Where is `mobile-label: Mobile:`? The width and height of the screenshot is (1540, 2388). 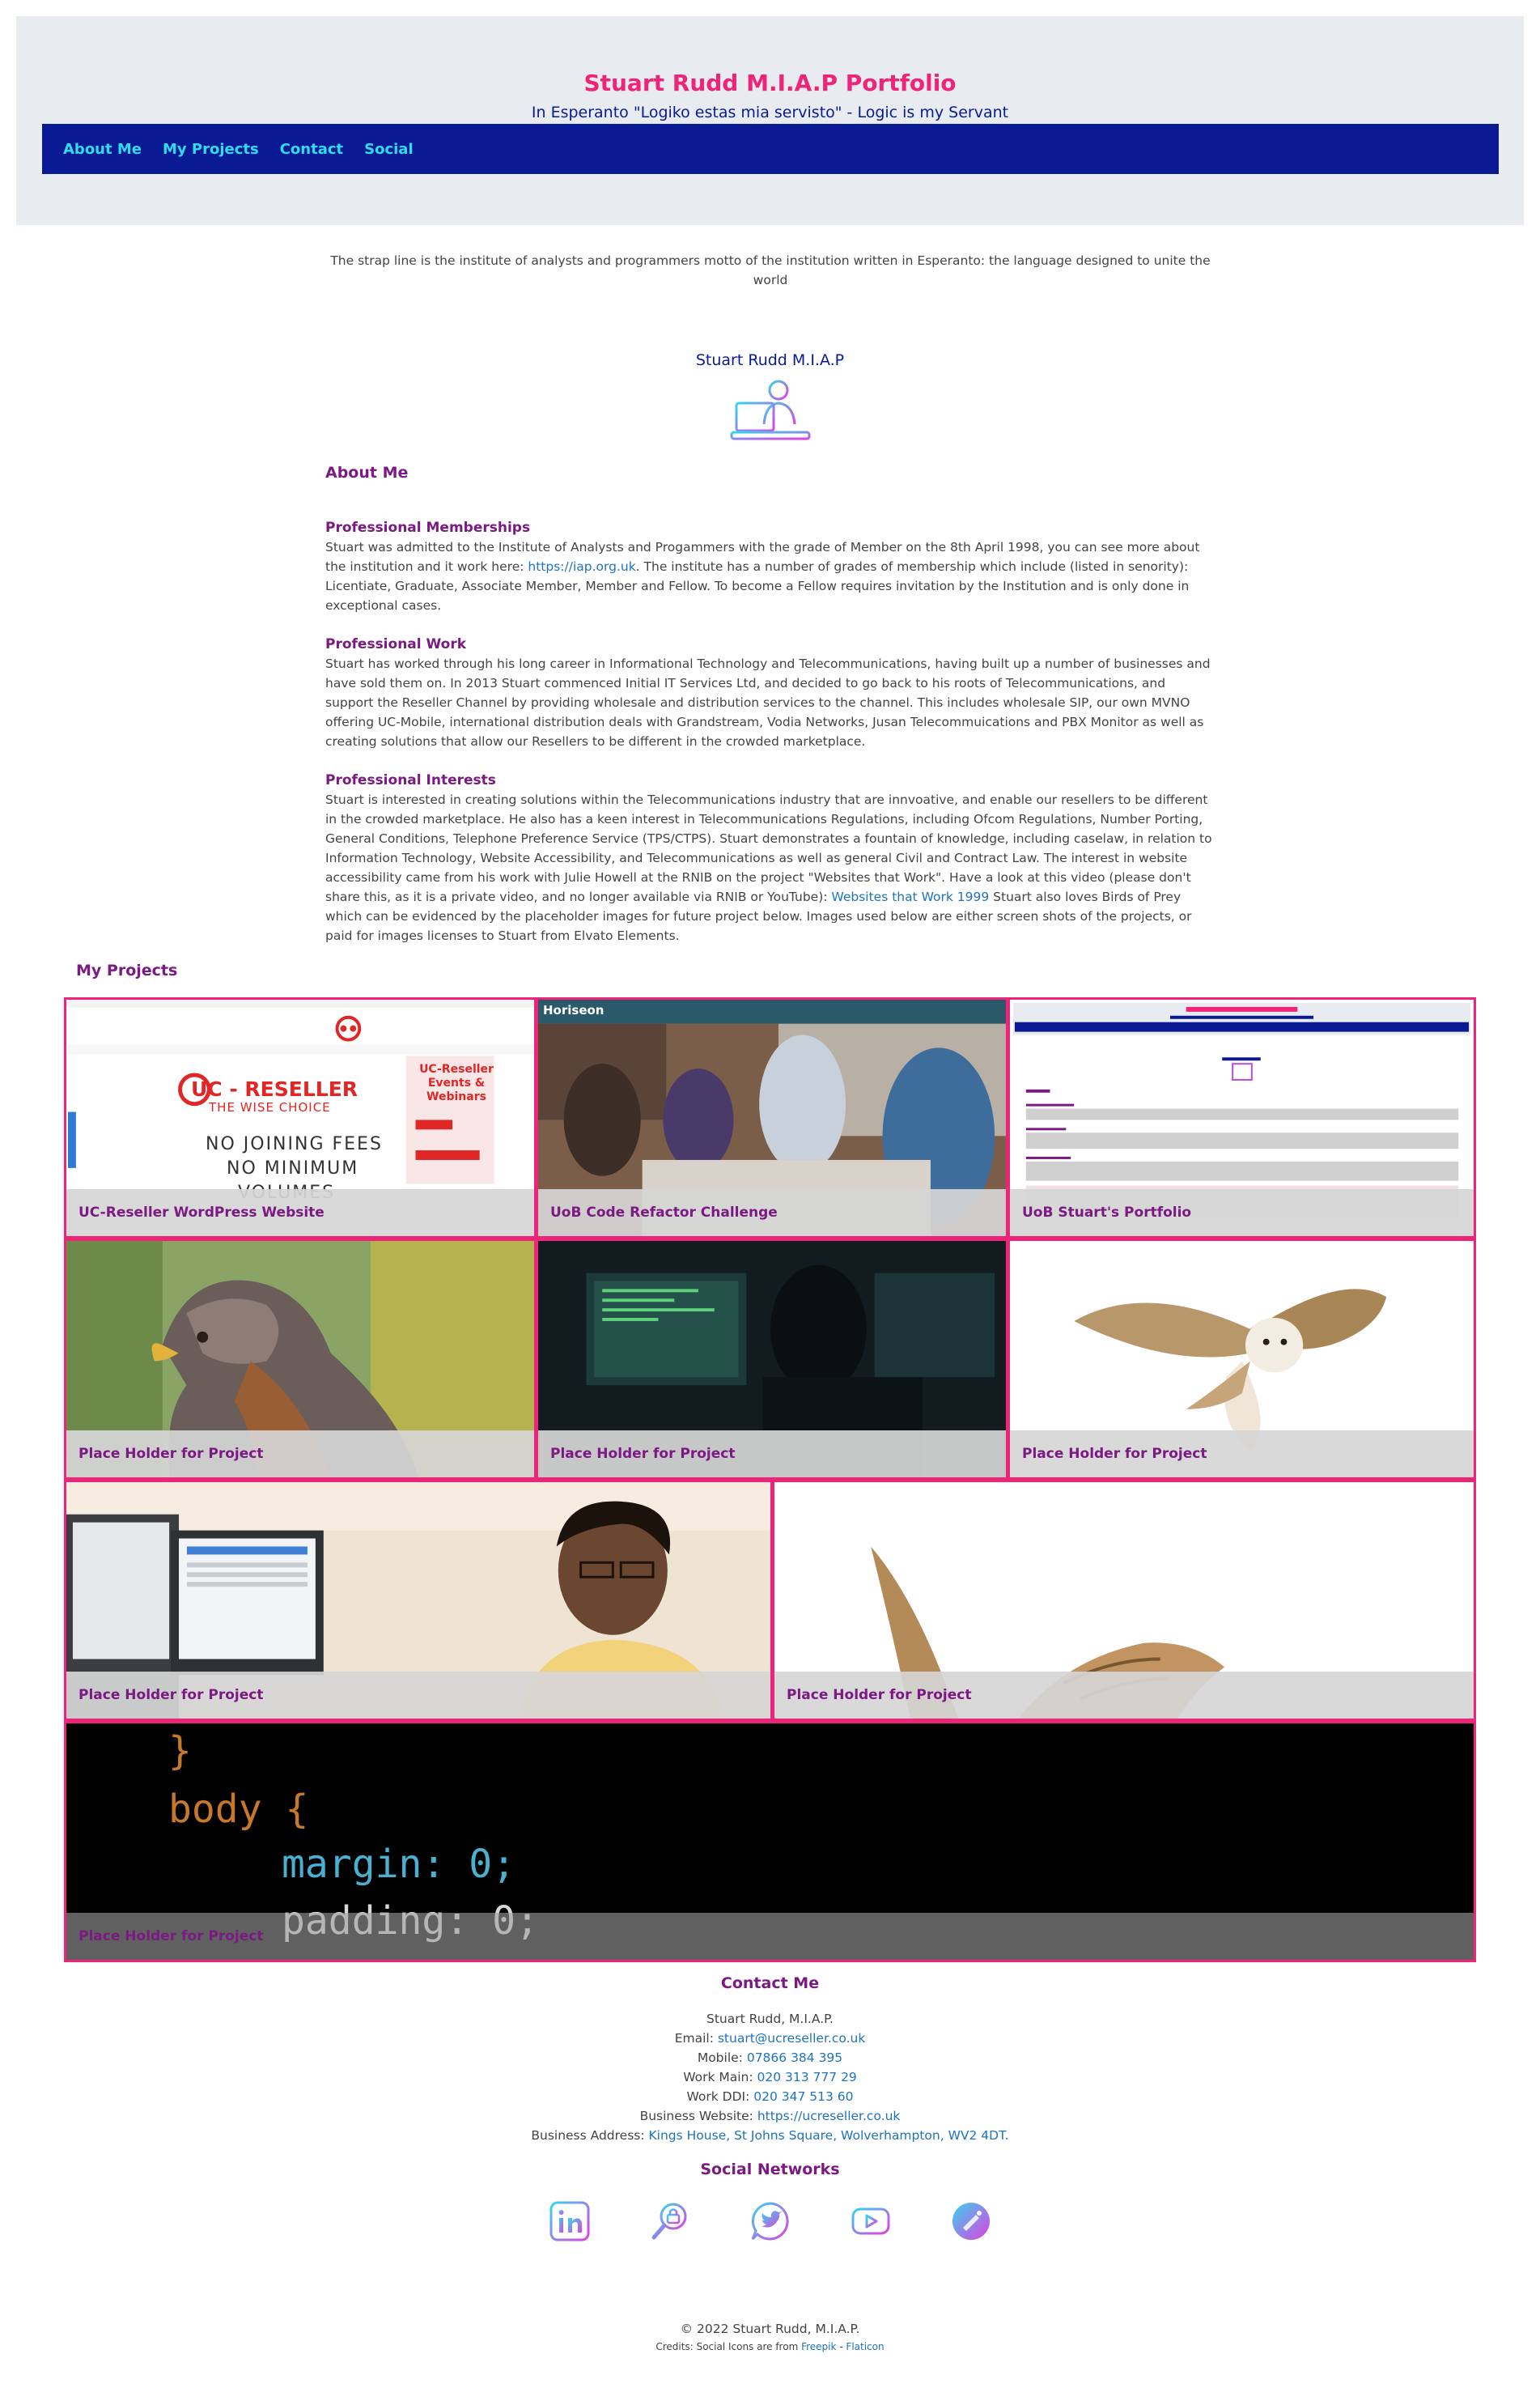 mobile-label: Mobile: is located at coordinates (722, 2057).